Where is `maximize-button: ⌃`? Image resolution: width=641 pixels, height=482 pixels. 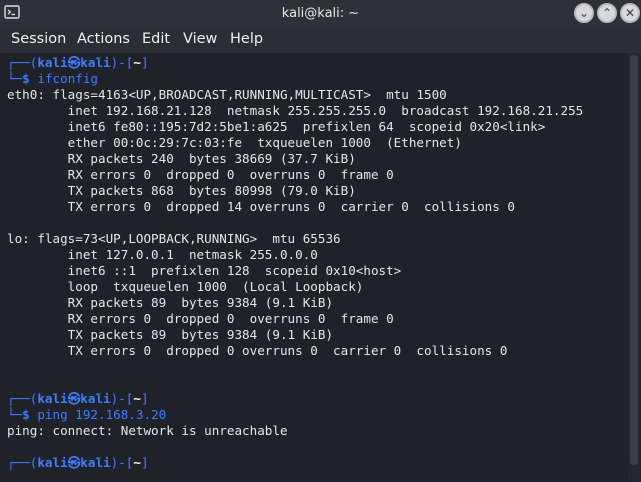 maximize-button: ⌃ is located at coordinates (607, 13).